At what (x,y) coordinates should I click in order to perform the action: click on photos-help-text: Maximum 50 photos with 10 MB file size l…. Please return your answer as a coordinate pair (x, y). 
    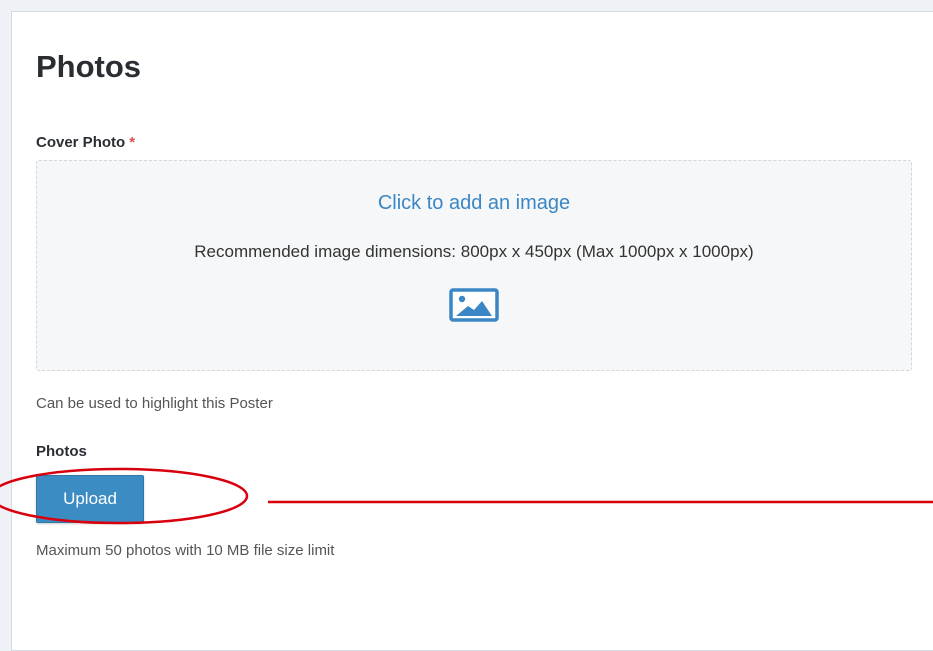
    Looking at the image, I should click on (185, 550).